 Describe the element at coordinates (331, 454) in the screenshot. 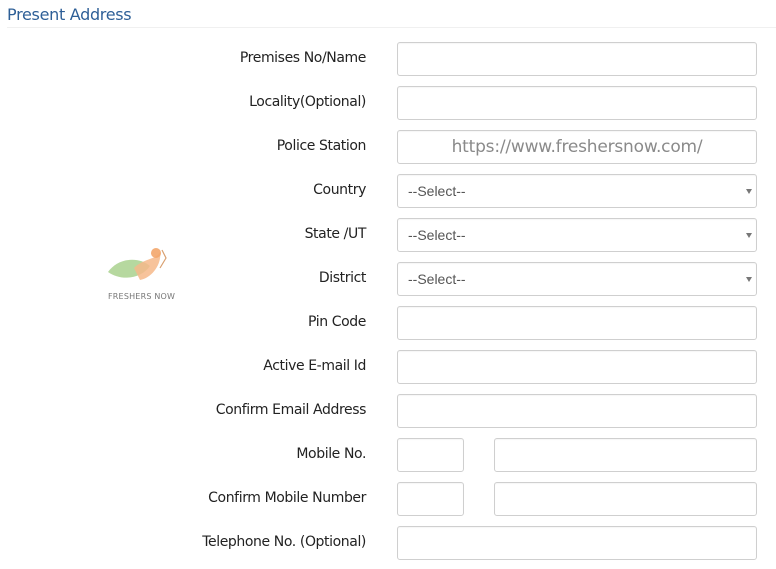

I see `mobile-label: Mobile No.` at that location.